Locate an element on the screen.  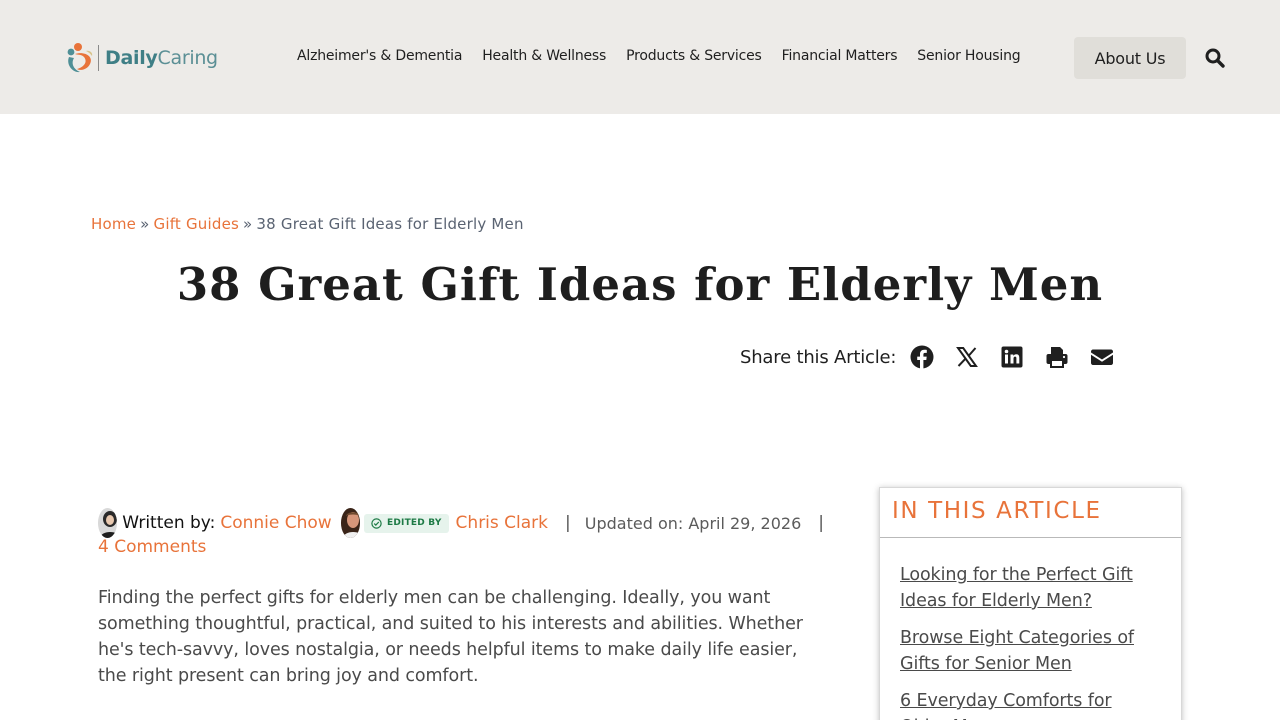
print-icon is located at coordinates (1057, 357).